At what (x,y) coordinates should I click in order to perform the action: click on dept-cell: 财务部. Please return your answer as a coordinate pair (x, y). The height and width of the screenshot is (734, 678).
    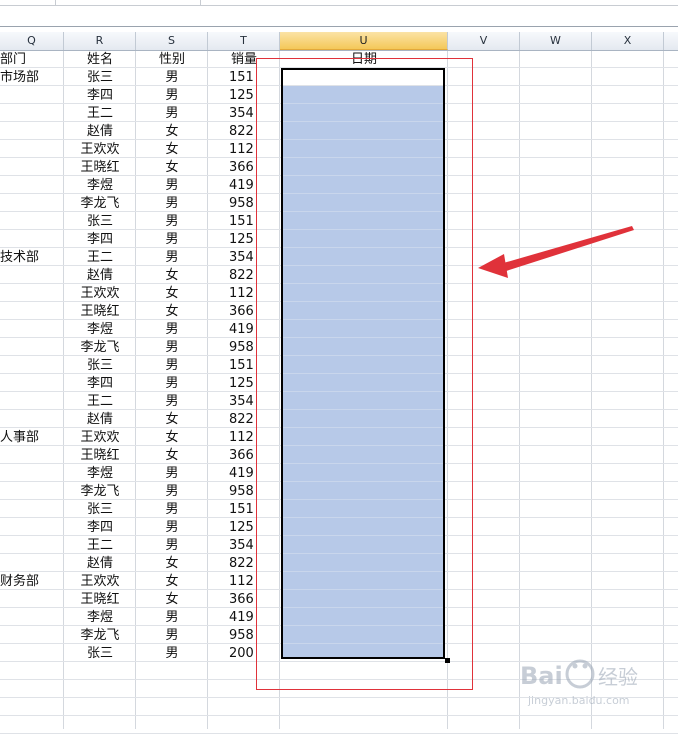
    Looking at the image, I should click on (32, 582).